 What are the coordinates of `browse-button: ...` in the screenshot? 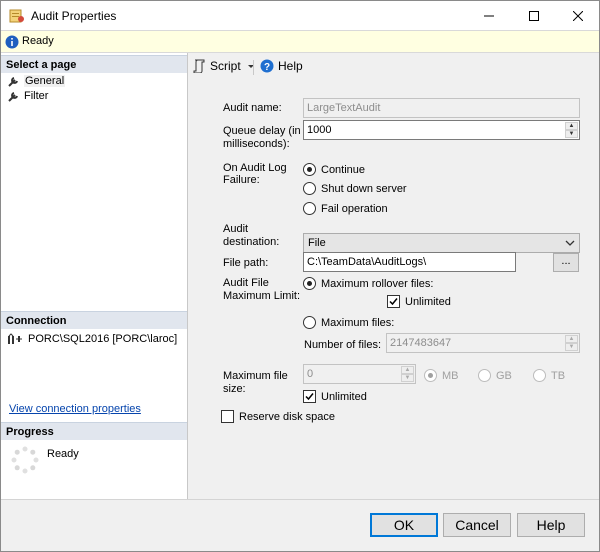 It's located at (566, 262).